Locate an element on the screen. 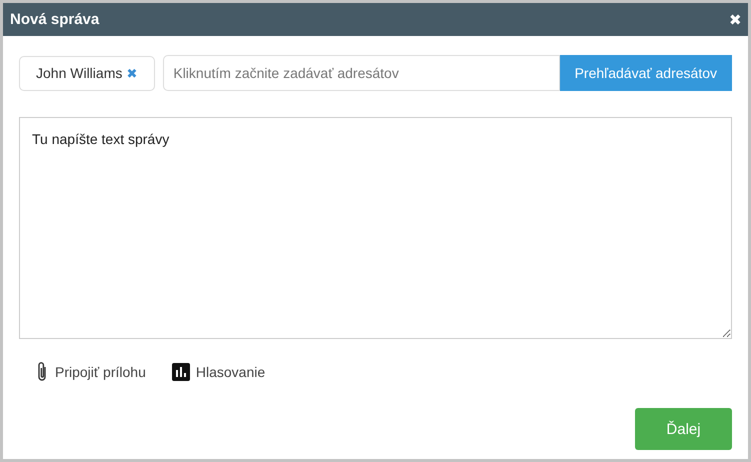 The image size is (751, 462). action-link: Pripojiť prílohu is located at coordinates (90, 372).